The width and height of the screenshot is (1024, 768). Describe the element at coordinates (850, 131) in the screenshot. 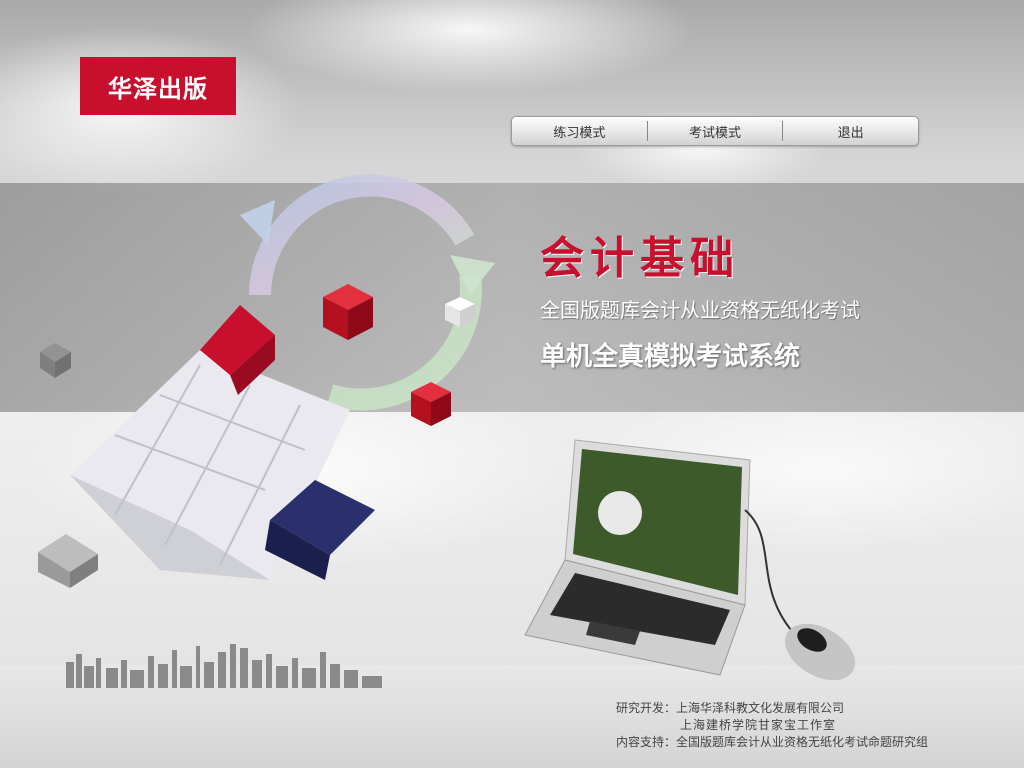

I see `exit-button: 退出` at that location.